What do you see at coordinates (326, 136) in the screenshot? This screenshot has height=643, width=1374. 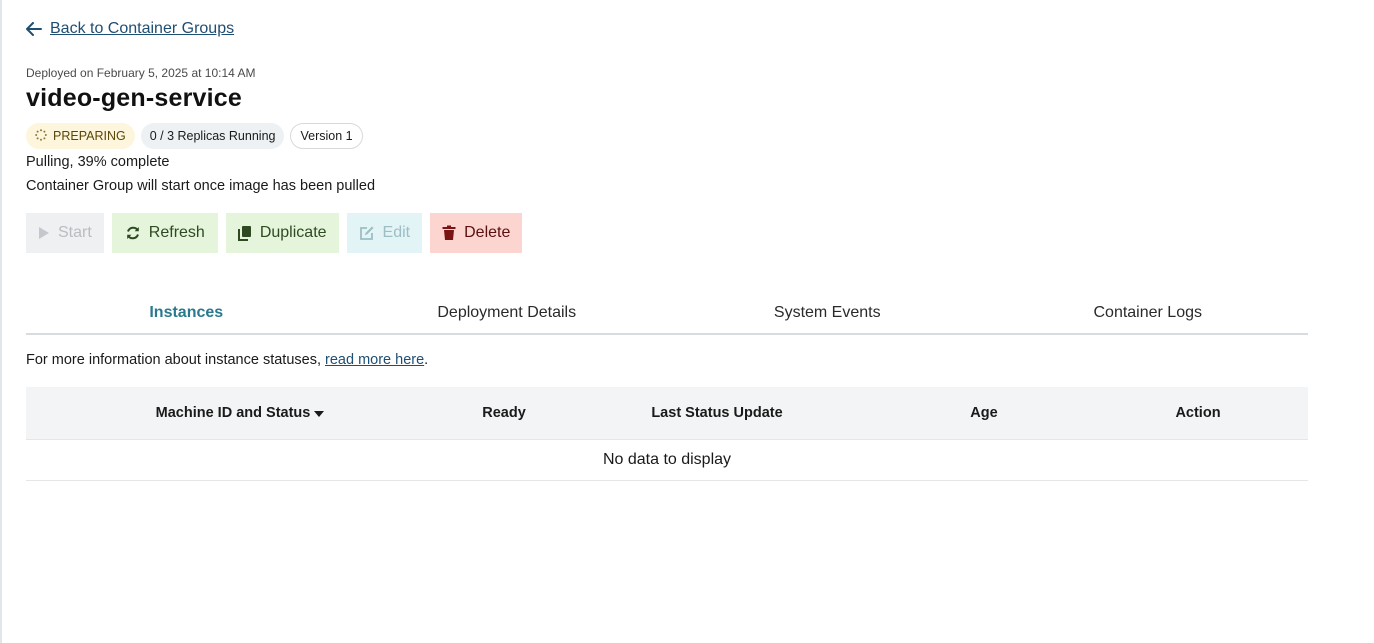 I see `version-badge: Version 1` at bounding box center [326, 136].